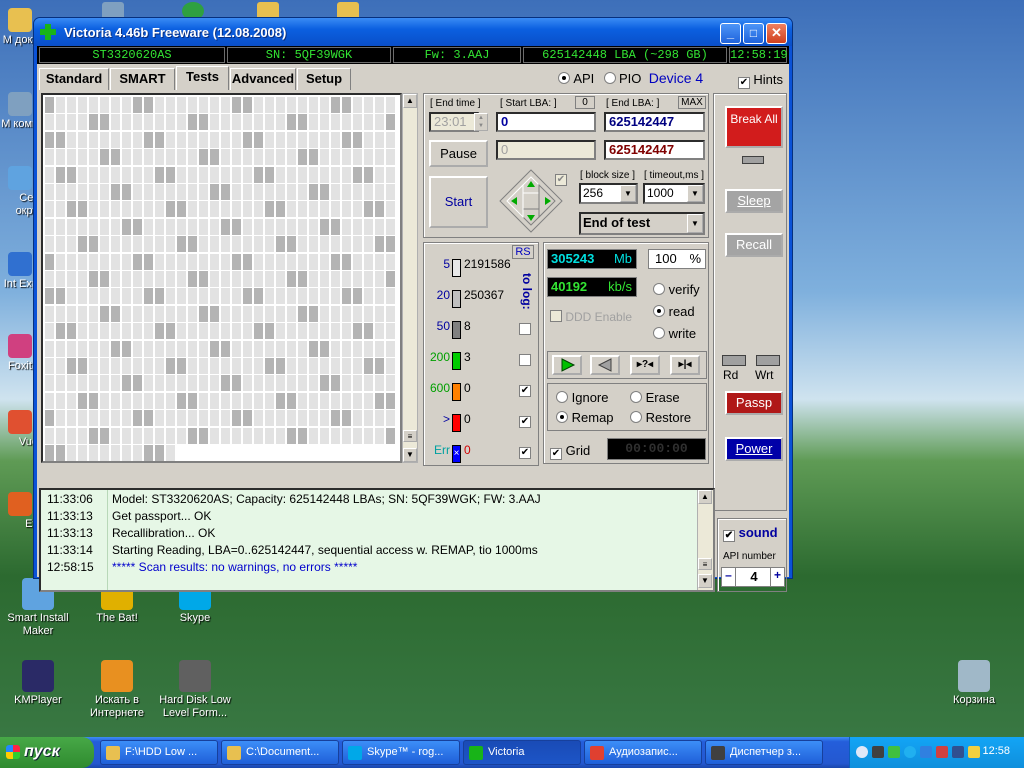 The width and height of the screenshot is (1024, 768). I want to click on end-lba-max-button: MAX, so click(692, 102).